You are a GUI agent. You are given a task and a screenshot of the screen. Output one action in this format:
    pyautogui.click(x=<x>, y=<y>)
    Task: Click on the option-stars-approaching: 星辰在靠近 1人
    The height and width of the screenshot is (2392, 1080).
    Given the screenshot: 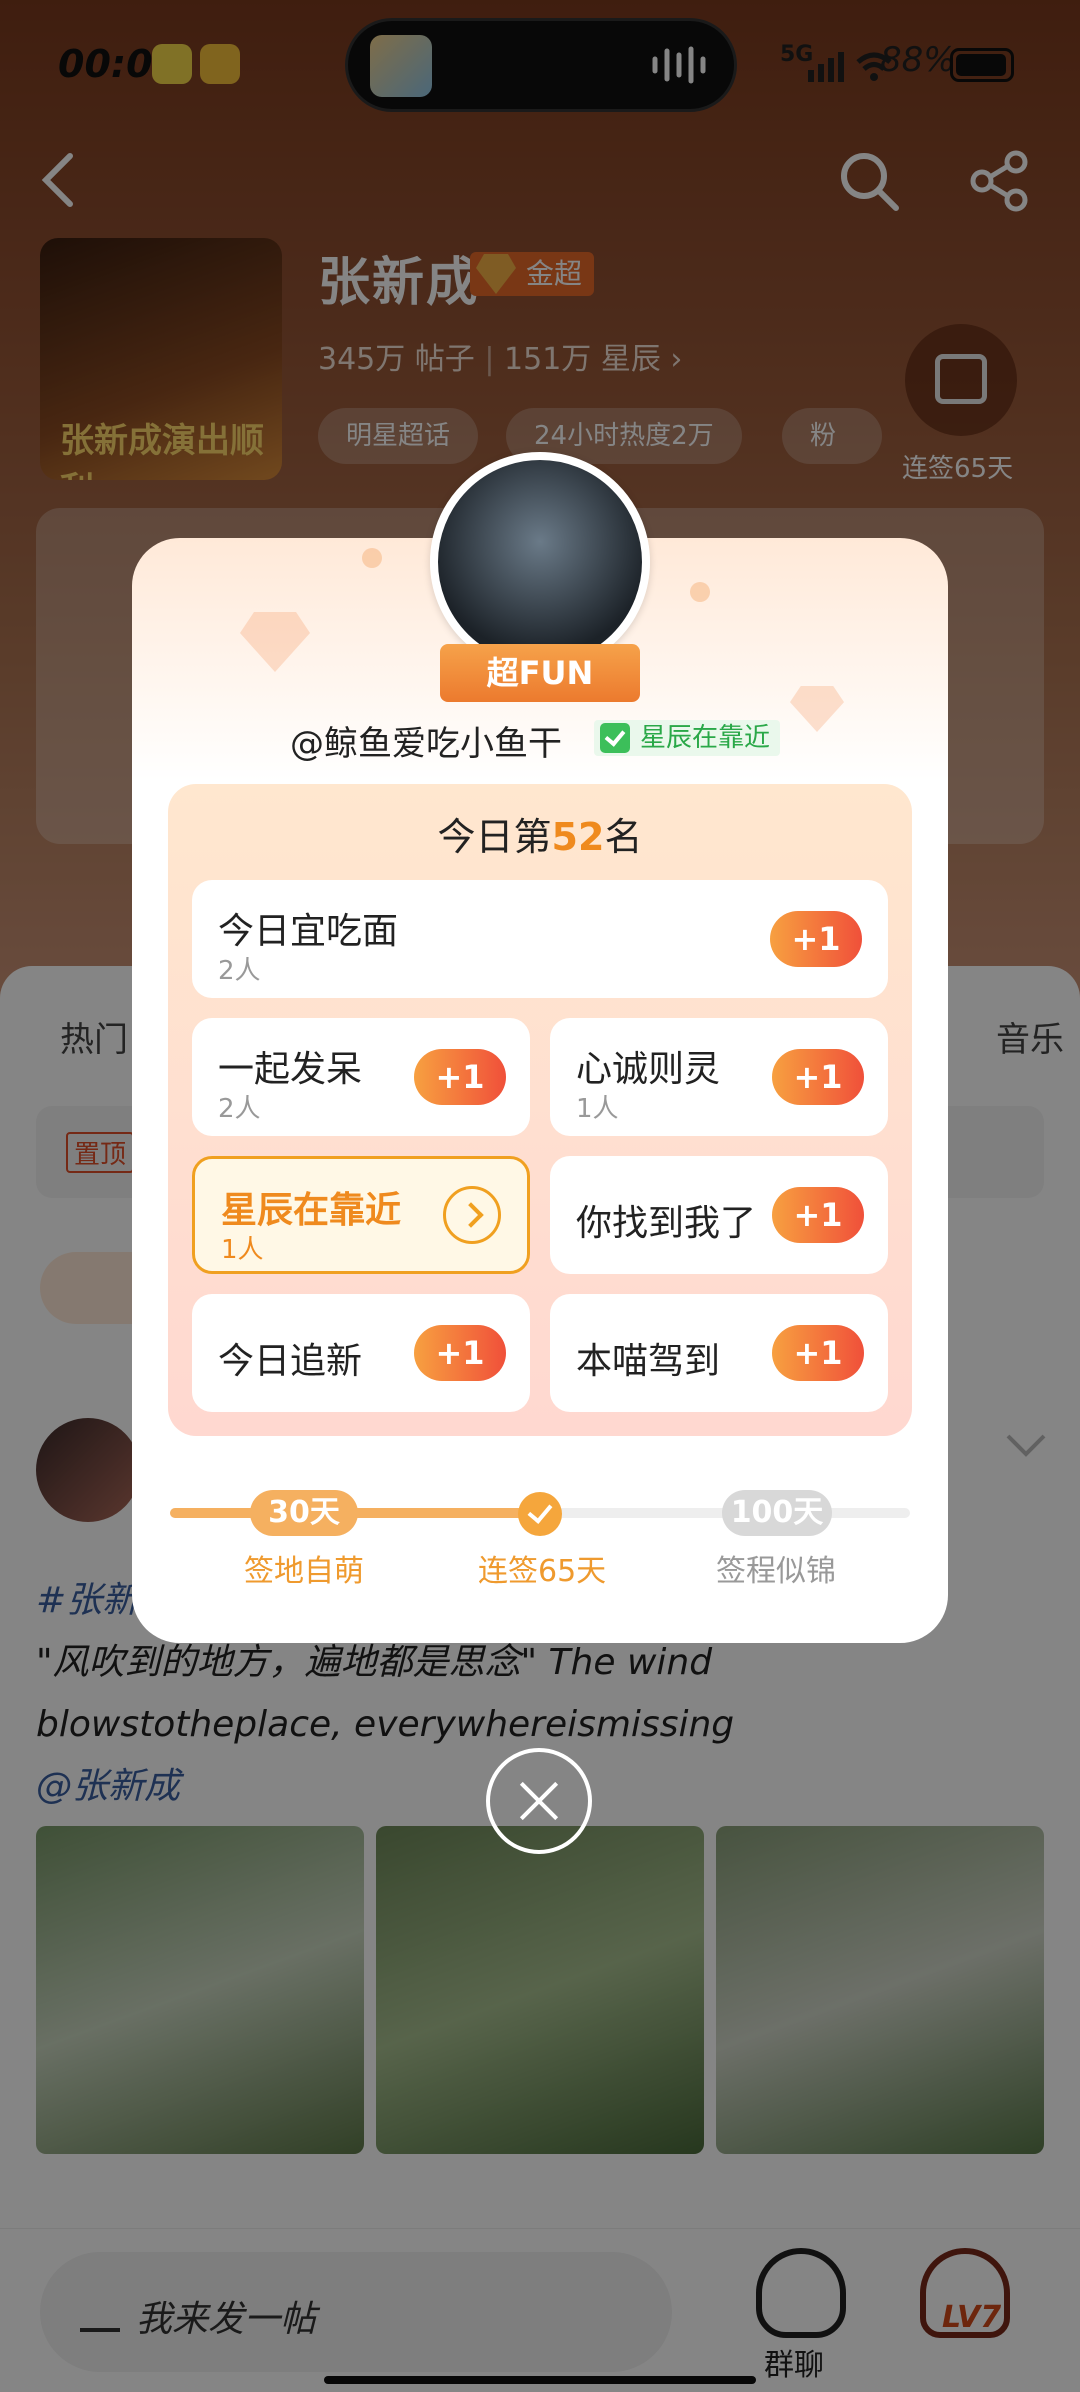 What is the action you would take?
    pyautogui.click(x=361, y=1215)
    